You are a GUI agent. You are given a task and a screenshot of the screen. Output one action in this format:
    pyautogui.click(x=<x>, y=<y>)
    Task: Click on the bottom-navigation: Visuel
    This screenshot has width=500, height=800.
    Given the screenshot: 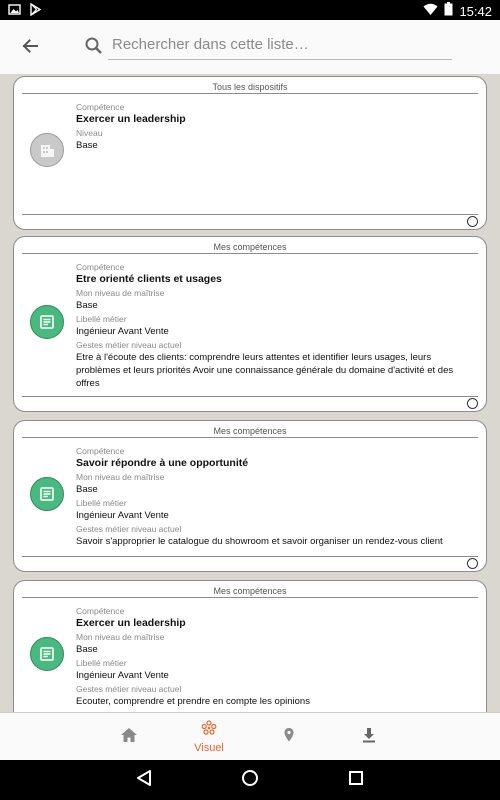 What is the action you would take?
    pyautogui.click(x=250, y=736)
    